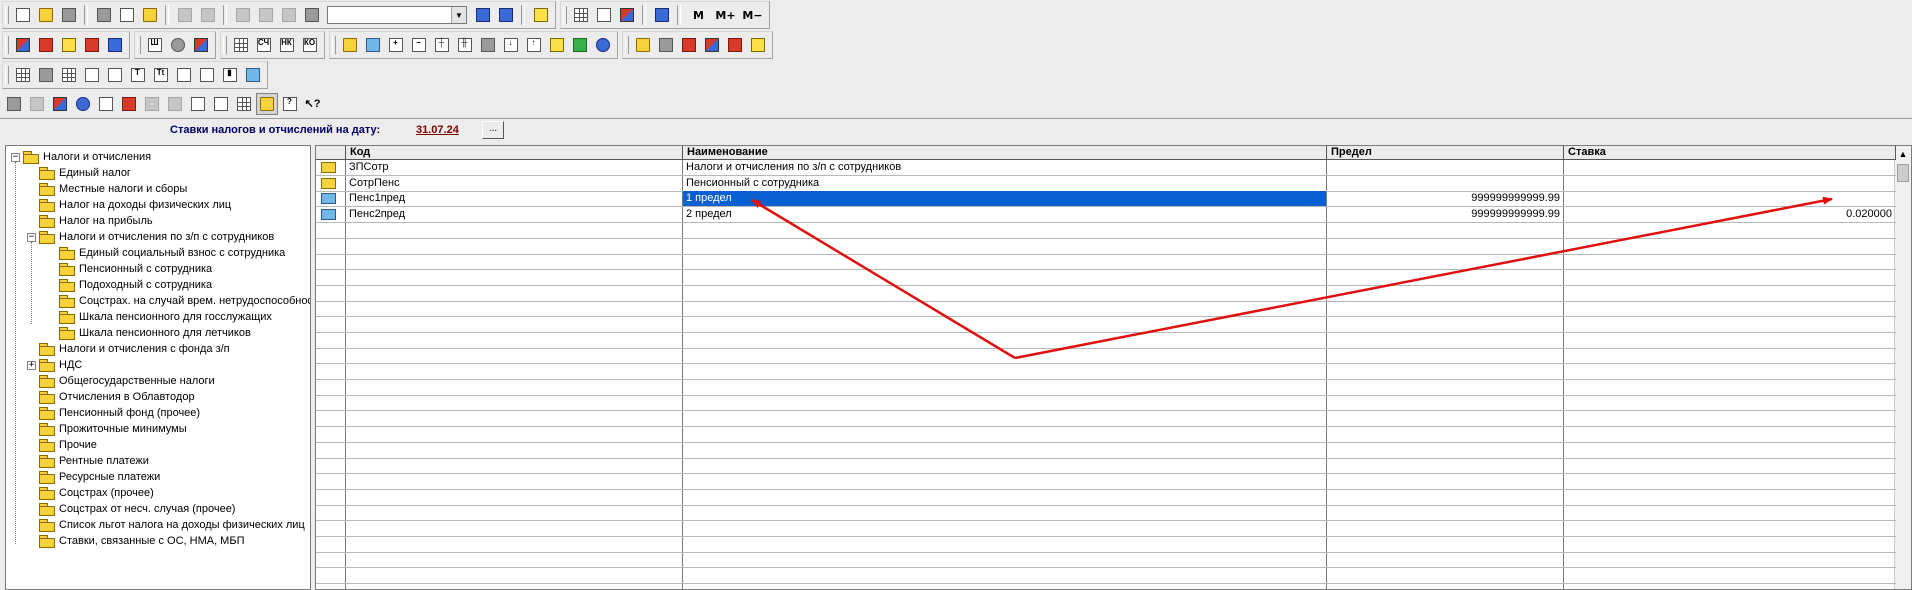 This screenshot has height=590, width=1912. I want to click on book-icon, so click(662, 15).